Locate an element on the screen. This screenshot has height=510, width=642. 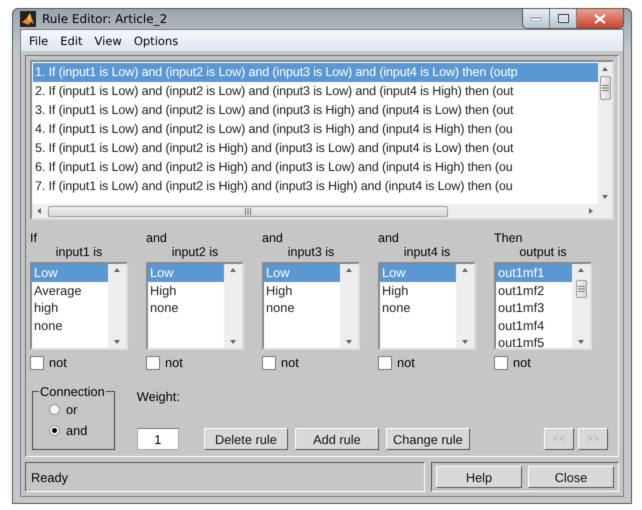
horizontal-scrollbar is located at coordinates (315, 211).